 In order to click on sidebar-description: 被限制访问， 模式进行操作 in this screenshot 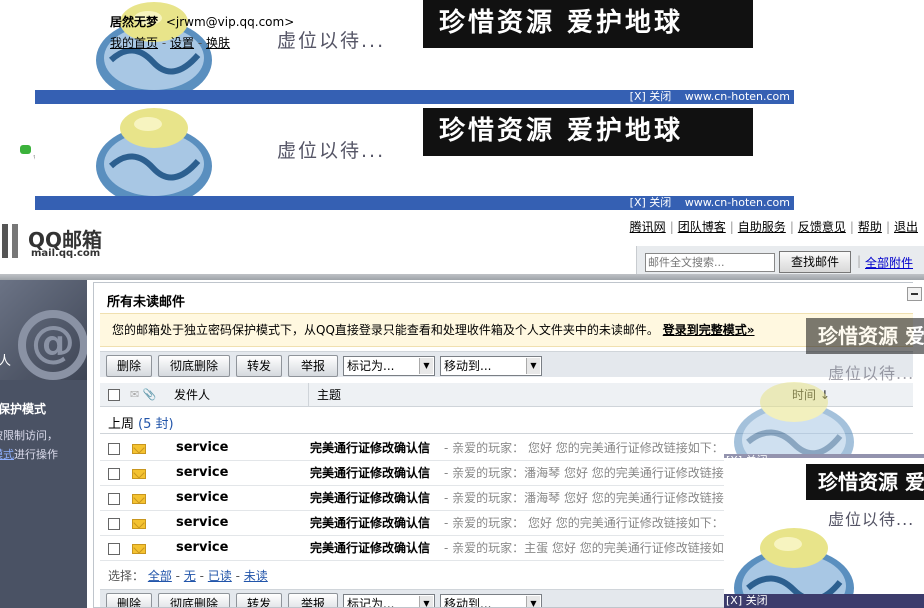, I will do `click(29, 445)`.